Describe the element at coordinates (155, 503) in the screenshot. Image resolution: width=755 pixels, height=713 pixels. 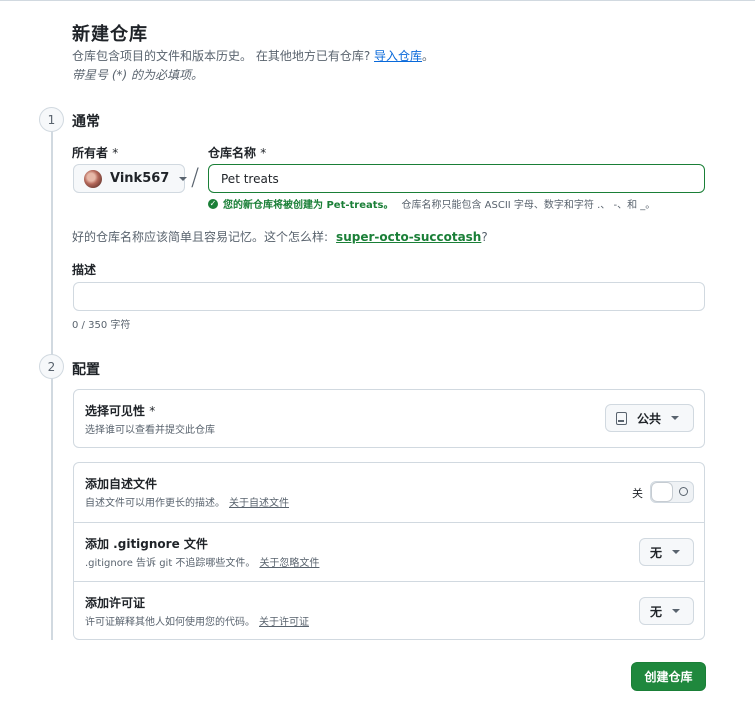
I see `readme-desc-text: 自述文件可以用作更长的描述。` at that location.